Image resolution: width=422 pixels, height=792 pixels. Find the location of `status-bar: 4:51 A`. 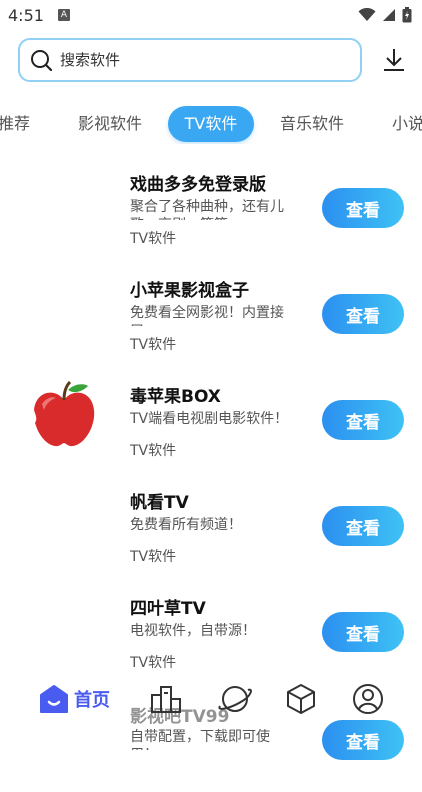

status-bar: 4:51 A is located at coordinates (211, 15).